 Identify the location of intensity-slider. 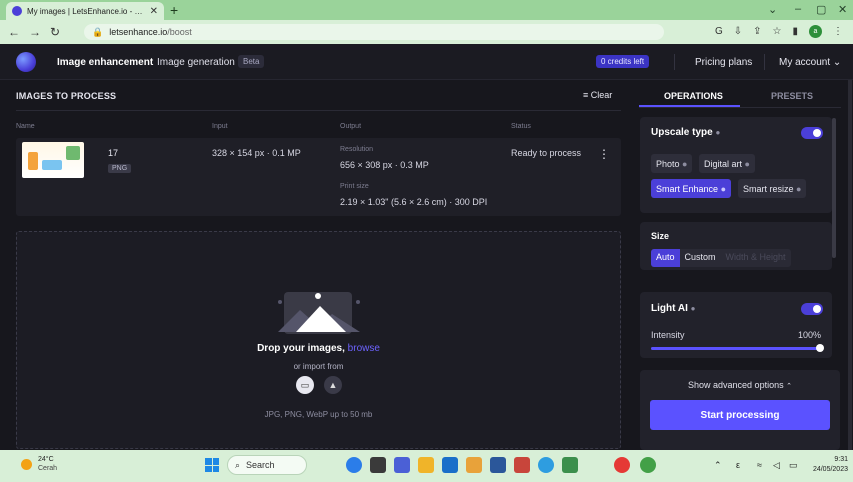
(737, 348).